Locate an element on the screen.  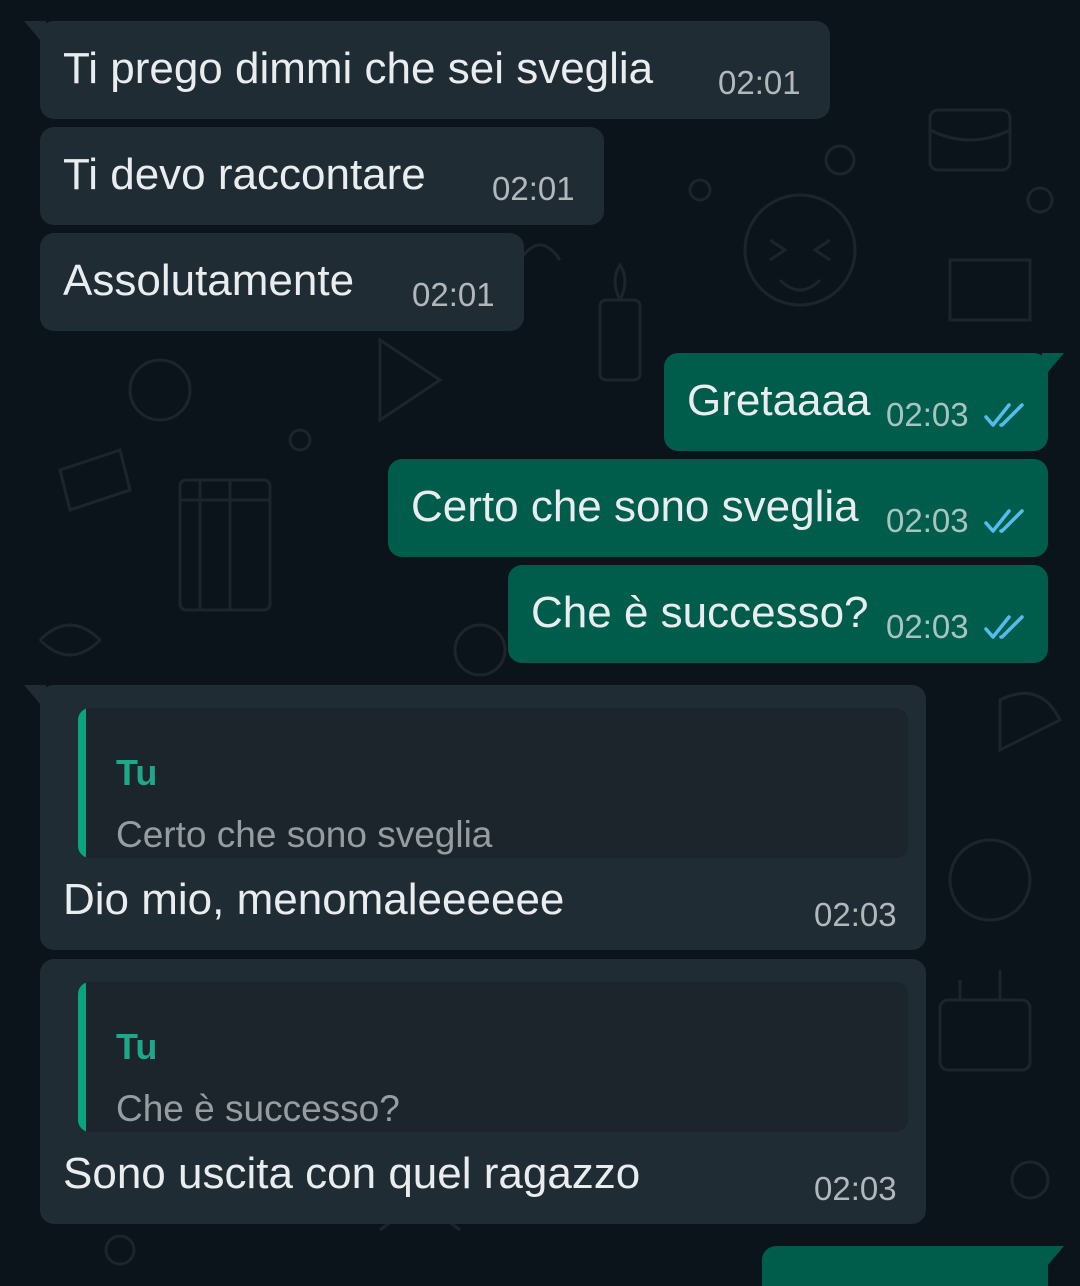
message-bubble-outgoing: Certo che sono sveglia 02:03 is located at coordinates (718, 508).